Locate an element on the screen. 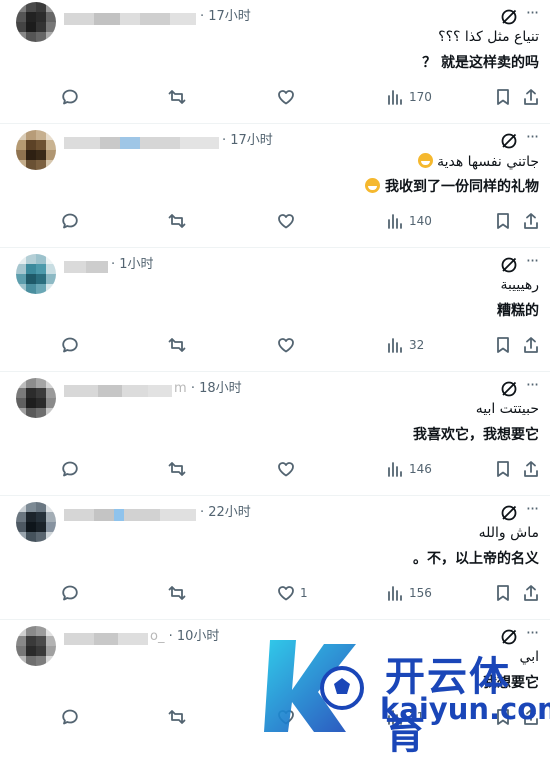 The width and height of the screenshot is (550, 760). translated-text: ？ 就是这样卖的吗 is located at coordinates (480, 63).